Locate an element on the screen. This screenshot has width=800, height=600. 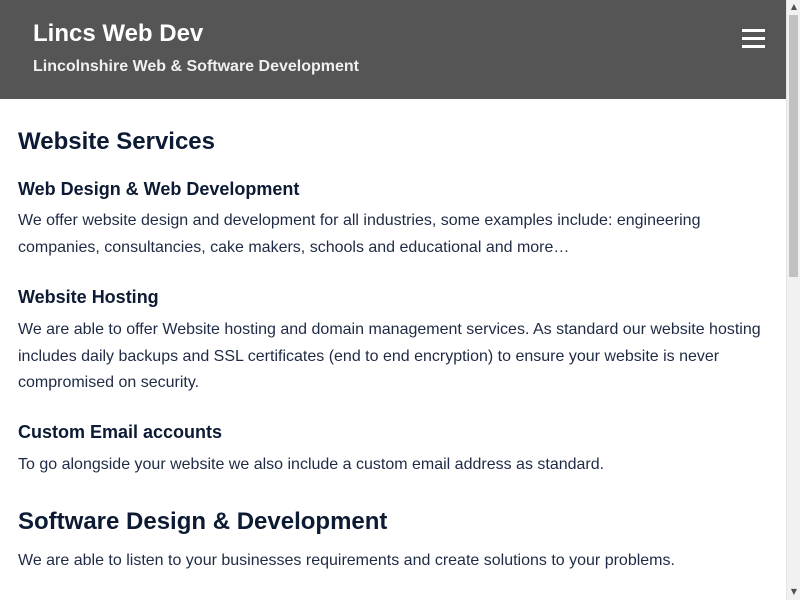
website-hosting-heading: Website Hosting is located at coordinates (88, 297).